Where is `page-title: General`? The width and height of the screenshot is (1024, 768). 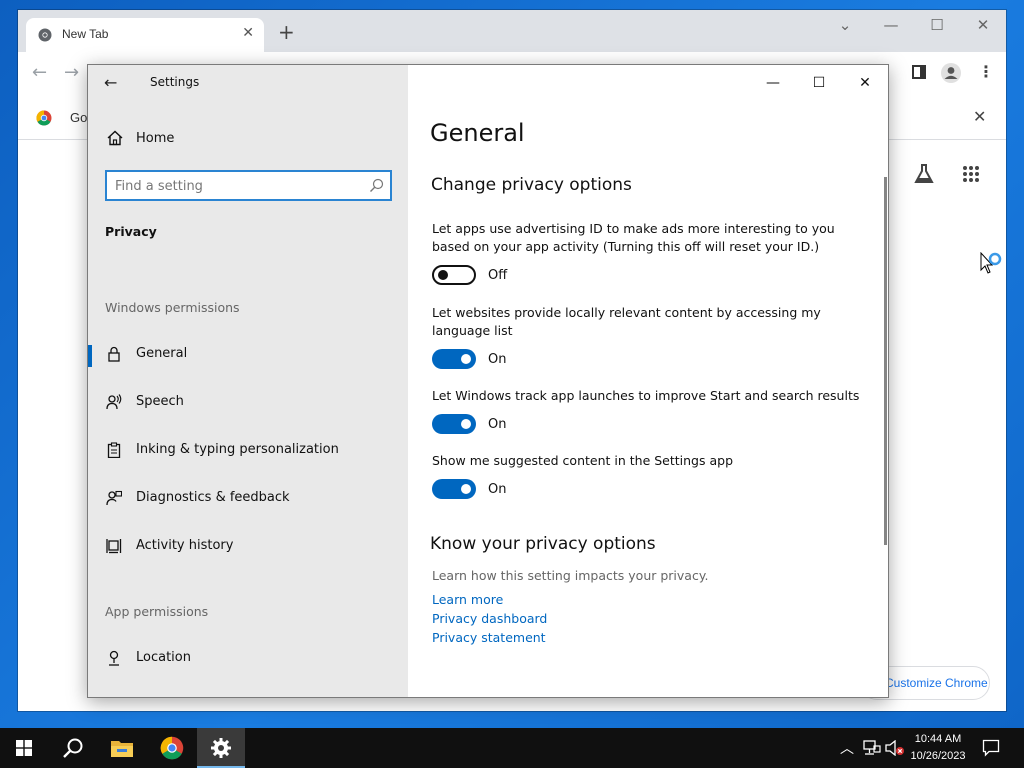 page-title: General is located at coordinates (477, 133).